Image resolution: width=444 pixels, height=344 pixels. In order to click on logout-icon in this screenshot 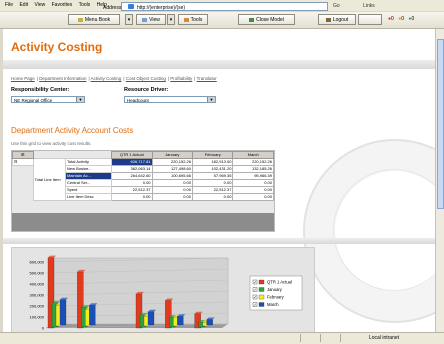, I will do `click(328, 19)`.